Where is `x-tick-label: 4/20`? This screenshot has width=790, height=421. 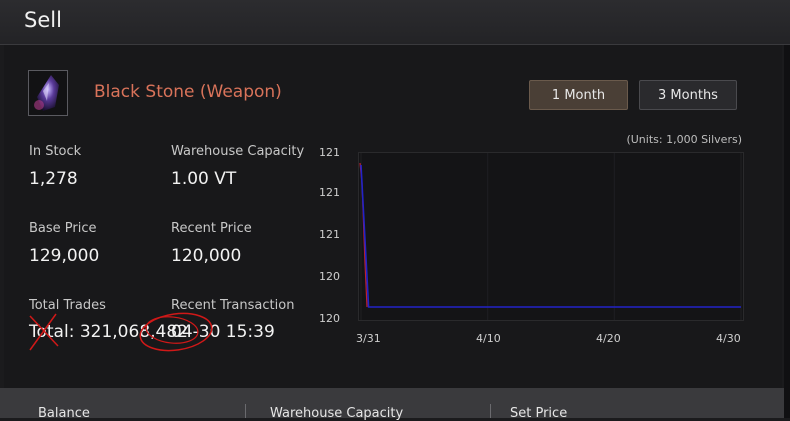
x-tick-label: 4/20 is located at coordinates (608, 338).